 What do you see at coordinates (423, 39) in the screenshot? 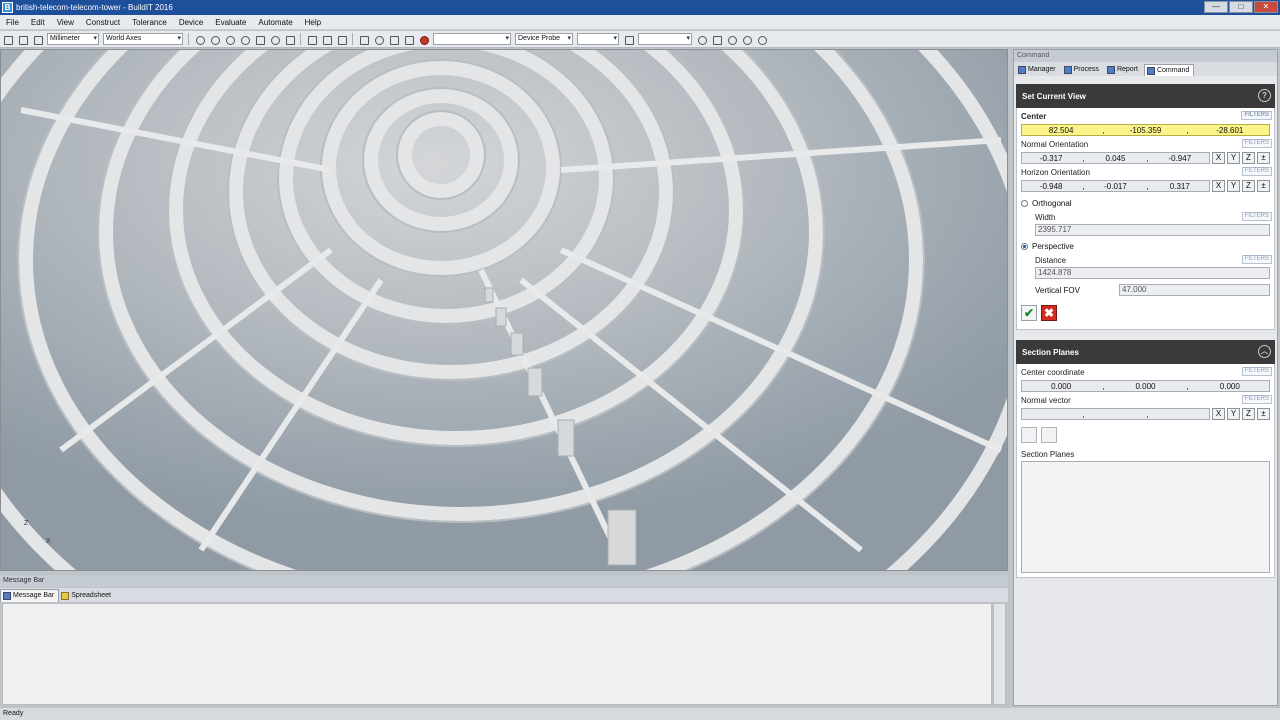
I see `record-icon` at bounding box center [423, 39].